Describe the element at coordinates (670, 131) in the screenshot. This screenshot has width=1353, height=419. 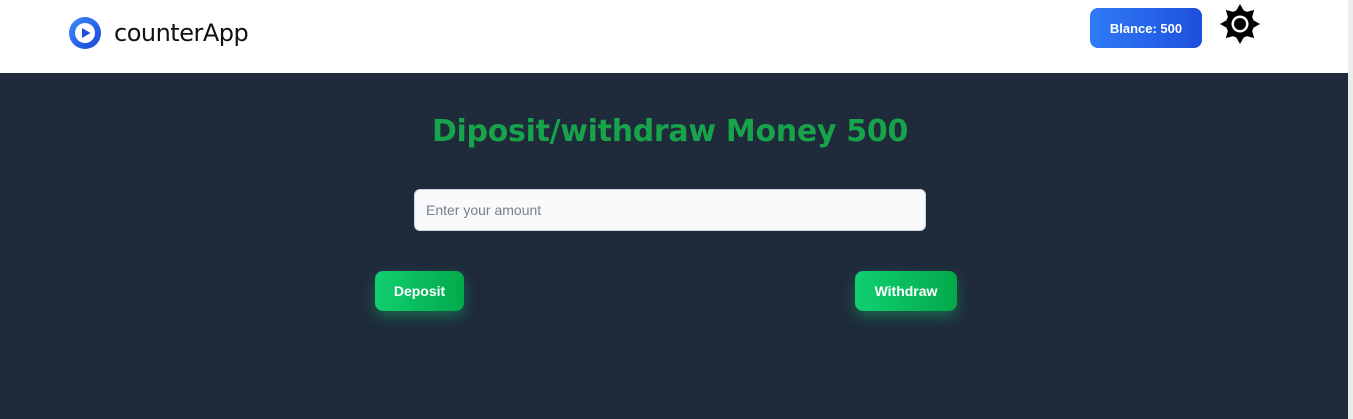
I see `page-title: Diposit/withdraw Money 500` at that location.